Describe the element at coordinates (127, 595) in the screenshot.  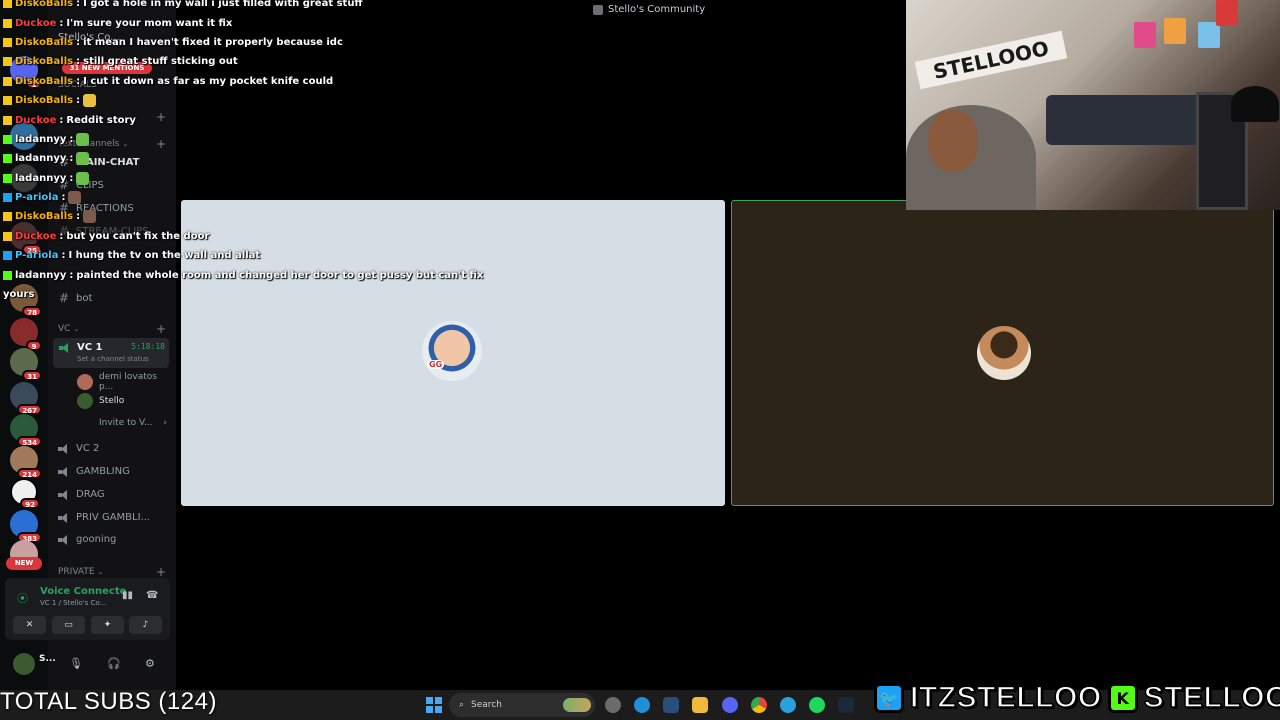
I see `noise-suppression-icon: ▮▮` at that location.